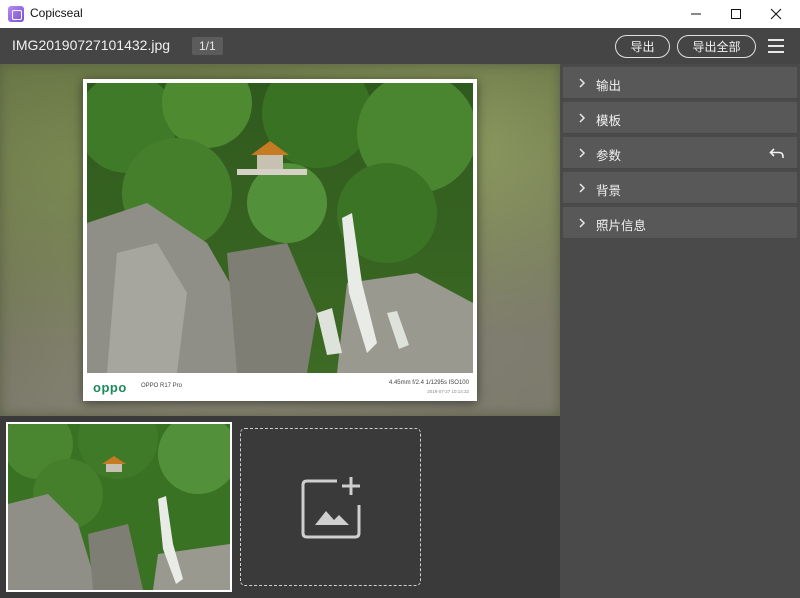 This screenshot has width=800, height=598. I want to click on file-name: IMG20190727101432.jpg, so click(91, 45).